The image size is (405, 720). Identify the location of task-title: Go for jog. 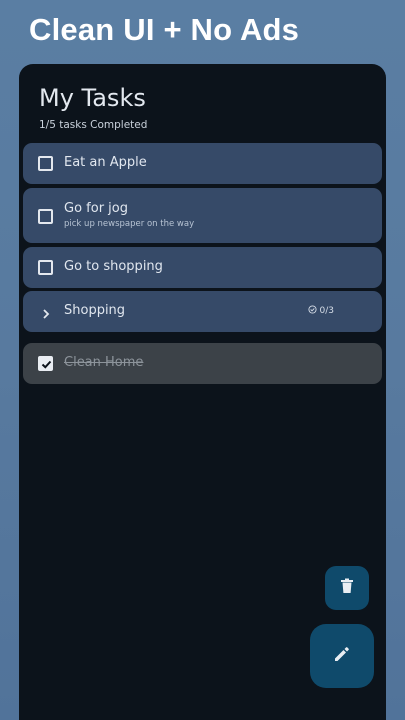
(96, 208).